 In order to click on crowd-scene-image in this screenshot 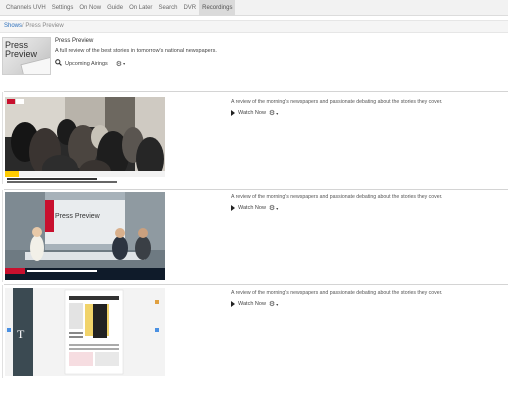, I will do `click(85, 141)`.